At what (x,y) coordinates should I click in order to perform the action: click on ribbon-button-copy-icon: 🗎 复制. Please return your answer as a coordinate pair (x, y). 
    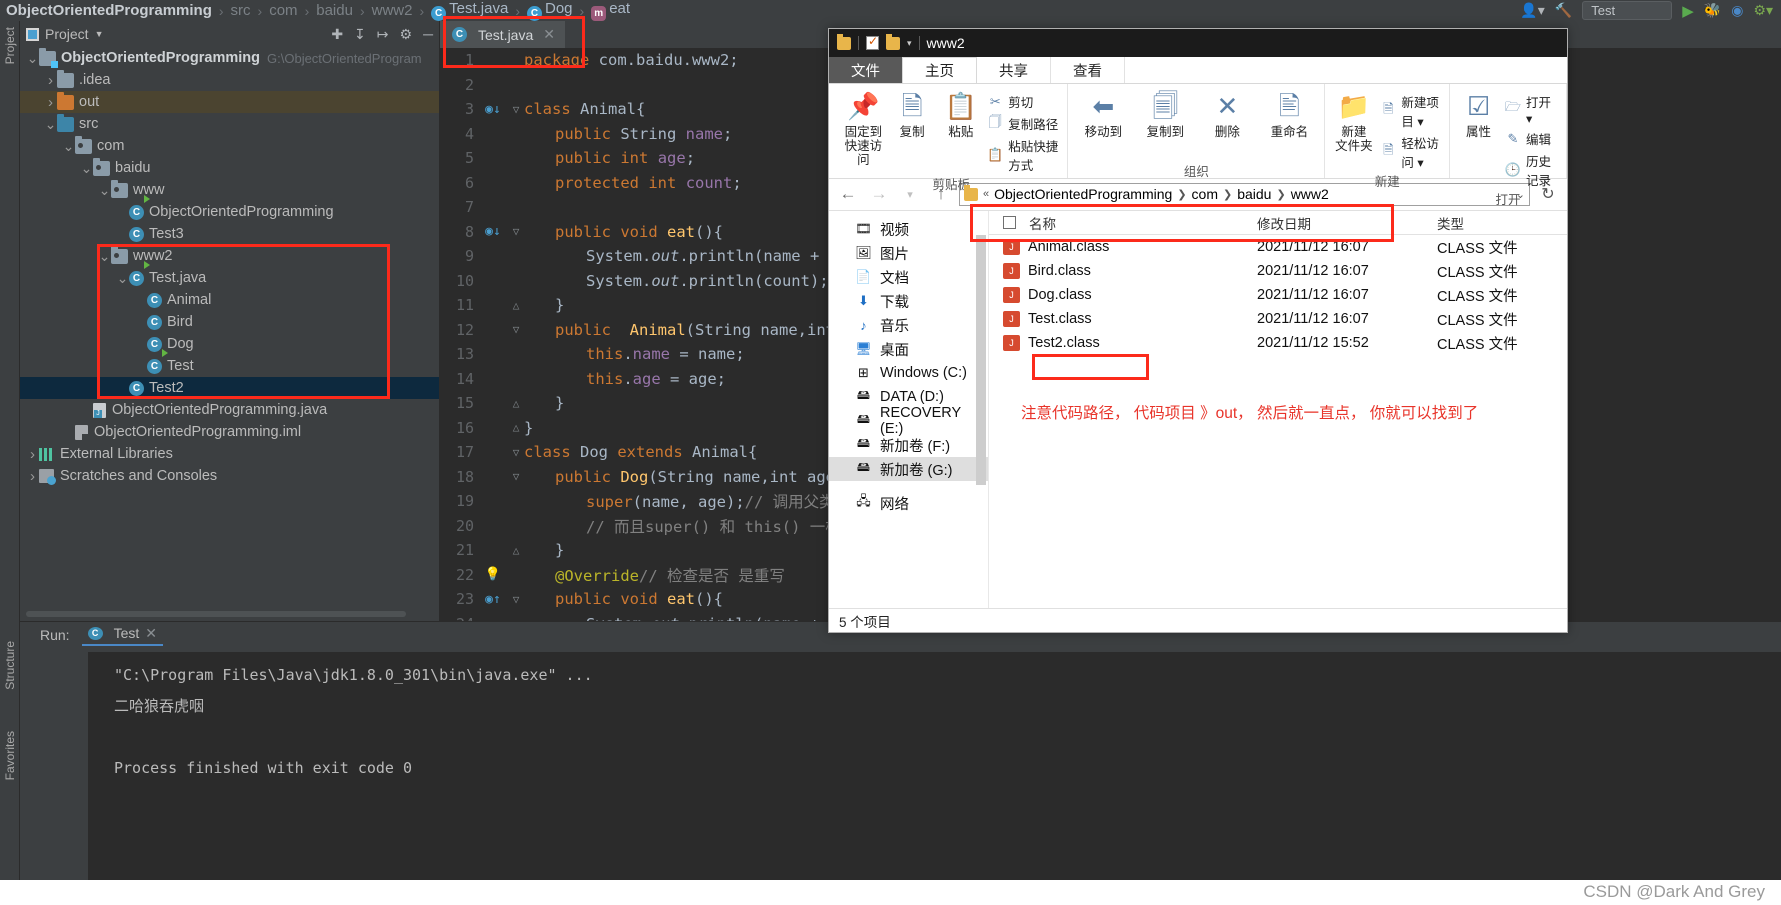
    Looking at the image, I should click on (912, 114).